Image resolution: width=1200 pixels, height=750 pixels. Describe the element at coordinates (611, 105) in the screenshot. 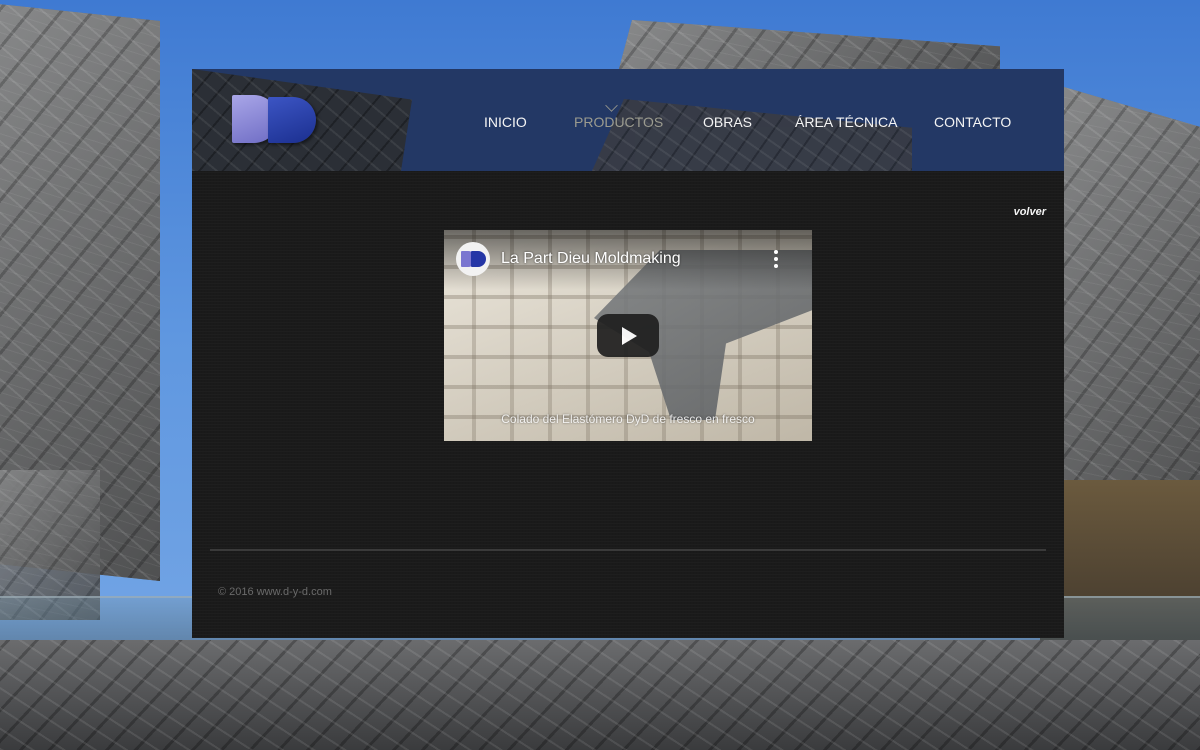

I see `chevron-down-icon` at that location.